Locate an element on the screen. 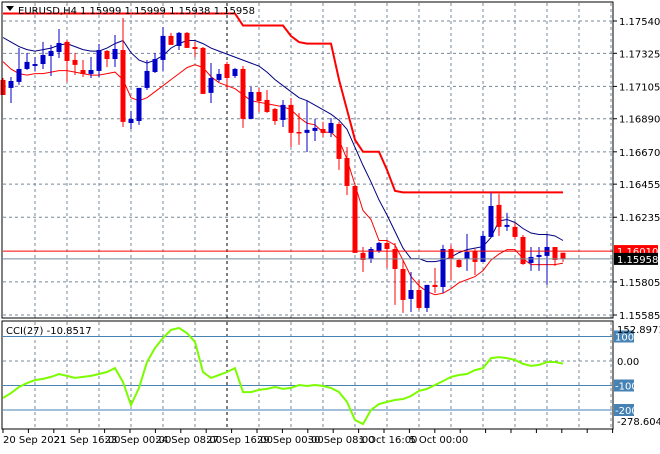 The width and height of the screenshot is (660, 454). symbol-label: EURUSD,H4 is located at coordinates (47, 11).